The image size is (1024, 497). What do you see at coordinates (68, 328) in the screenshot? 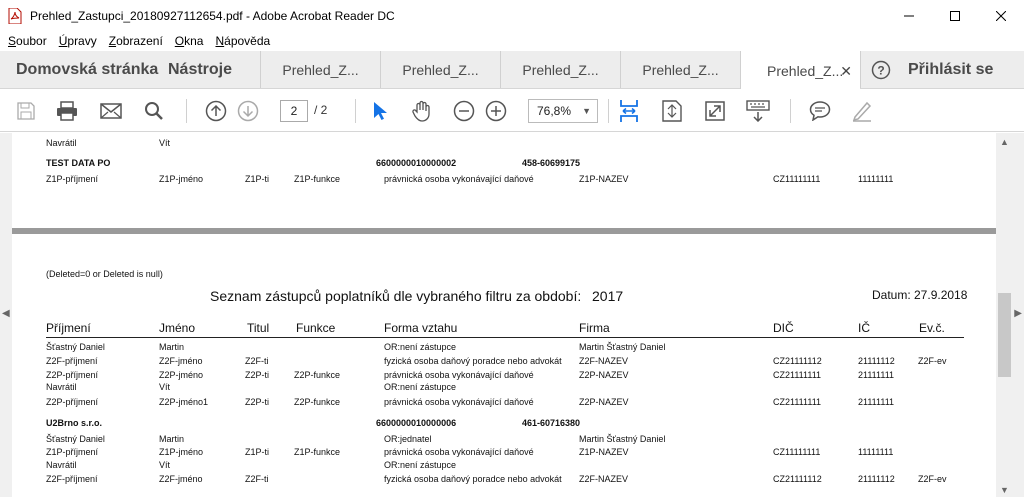
I see `column-header: Příjmení` at bounding box center [68, 328].